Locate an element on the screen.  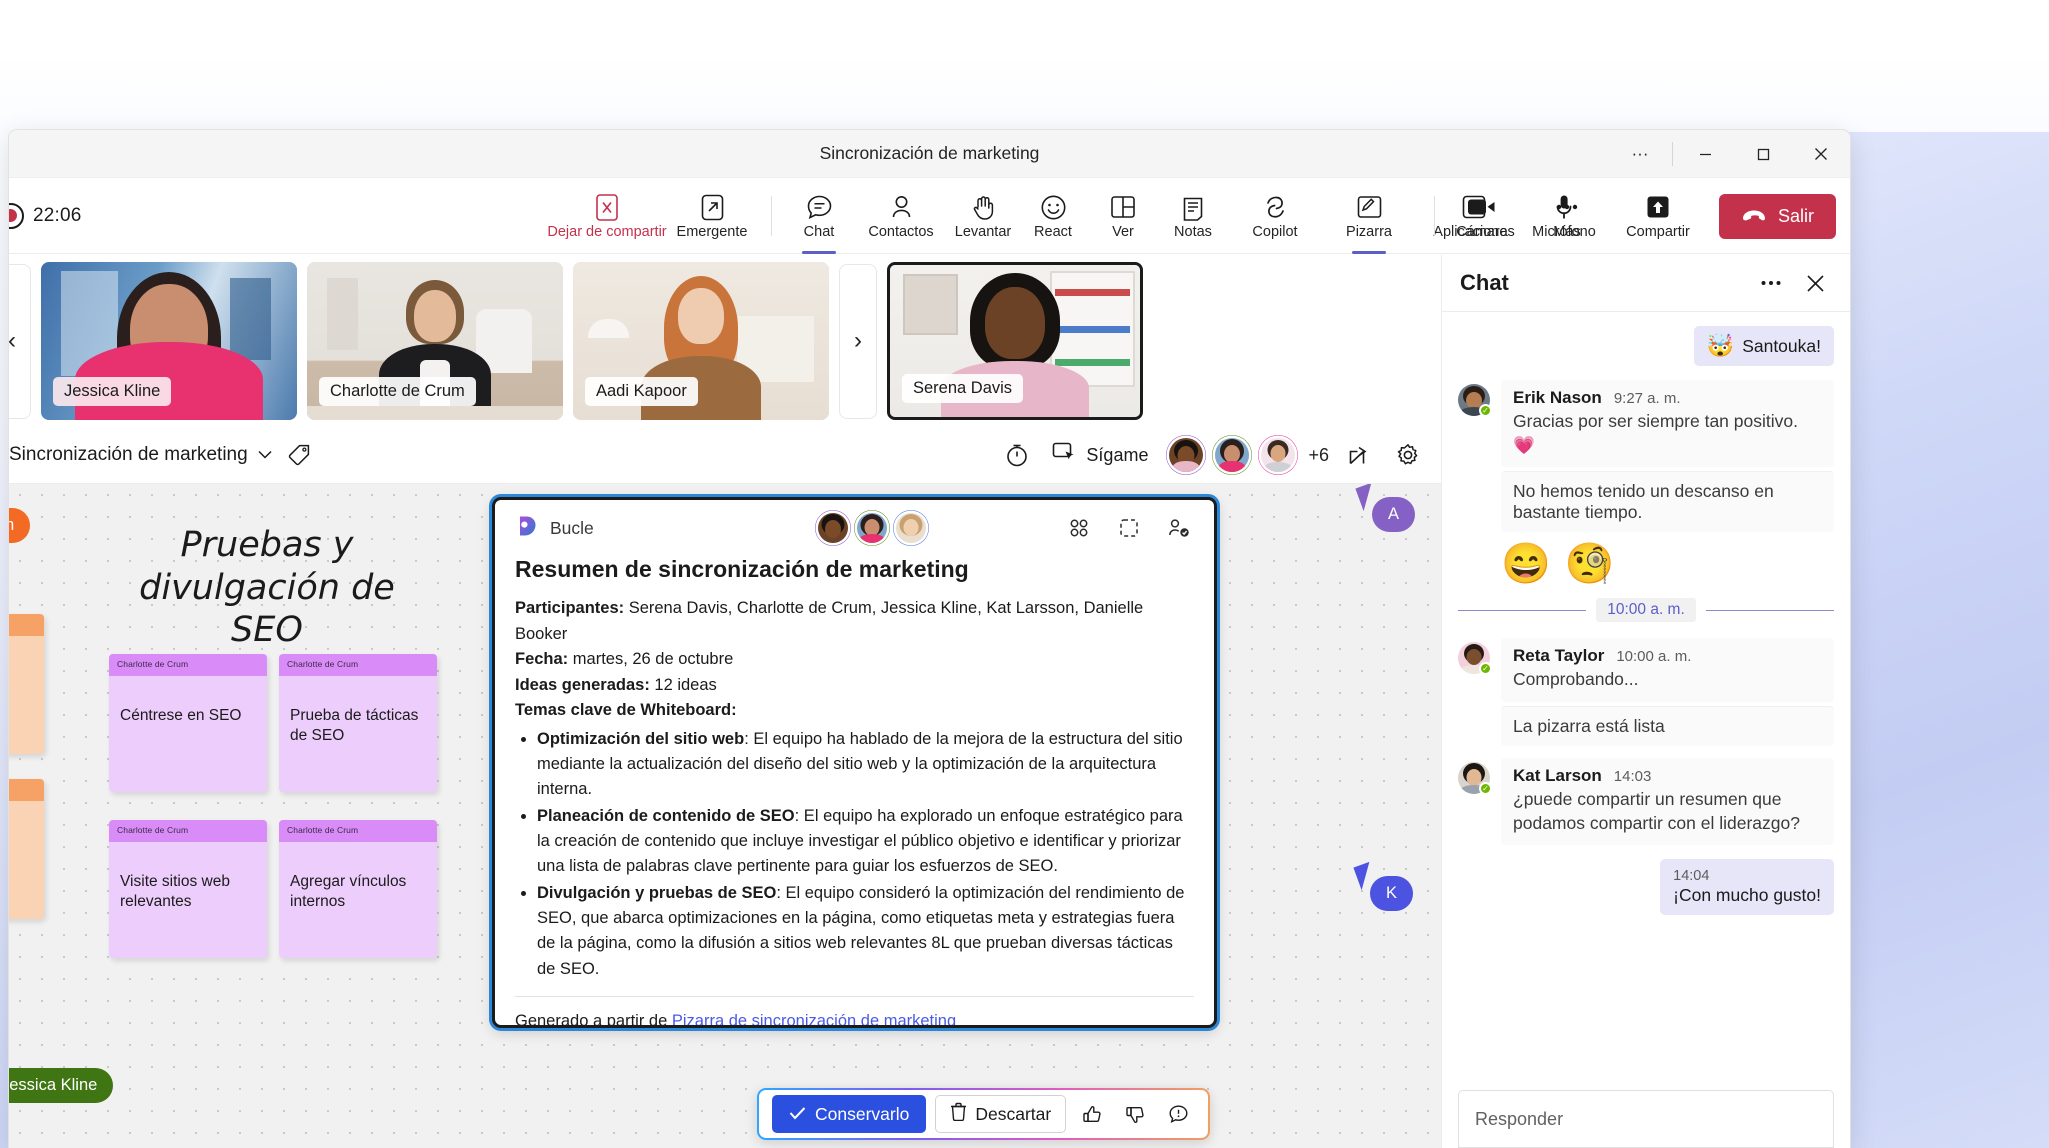
hand-icon is located at coordinates (983, 207).